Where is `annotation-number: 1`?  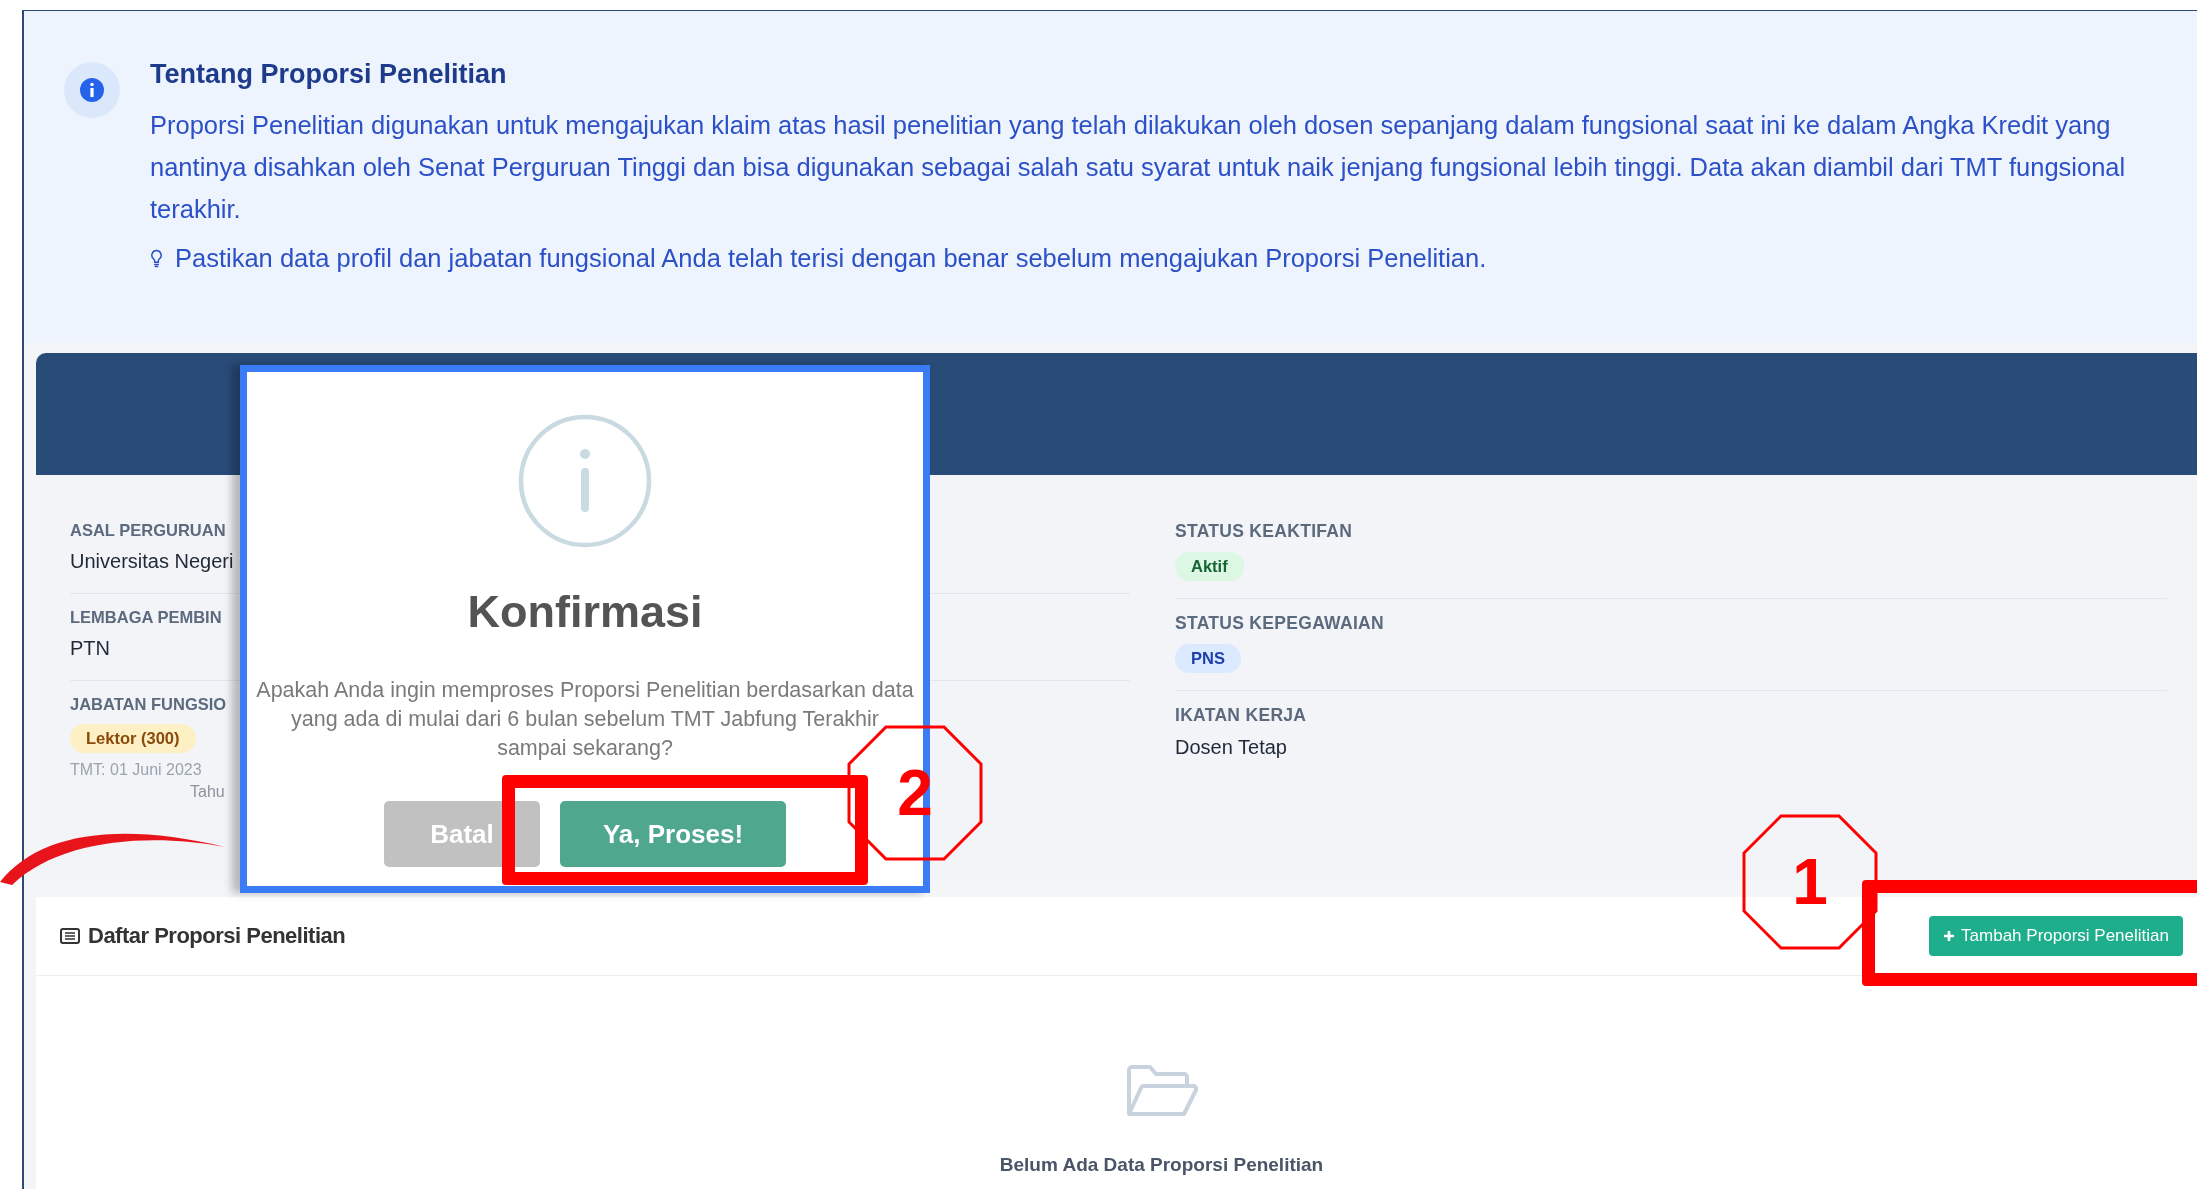 annotation-number: 1 is located at coordinates (1810, 882).